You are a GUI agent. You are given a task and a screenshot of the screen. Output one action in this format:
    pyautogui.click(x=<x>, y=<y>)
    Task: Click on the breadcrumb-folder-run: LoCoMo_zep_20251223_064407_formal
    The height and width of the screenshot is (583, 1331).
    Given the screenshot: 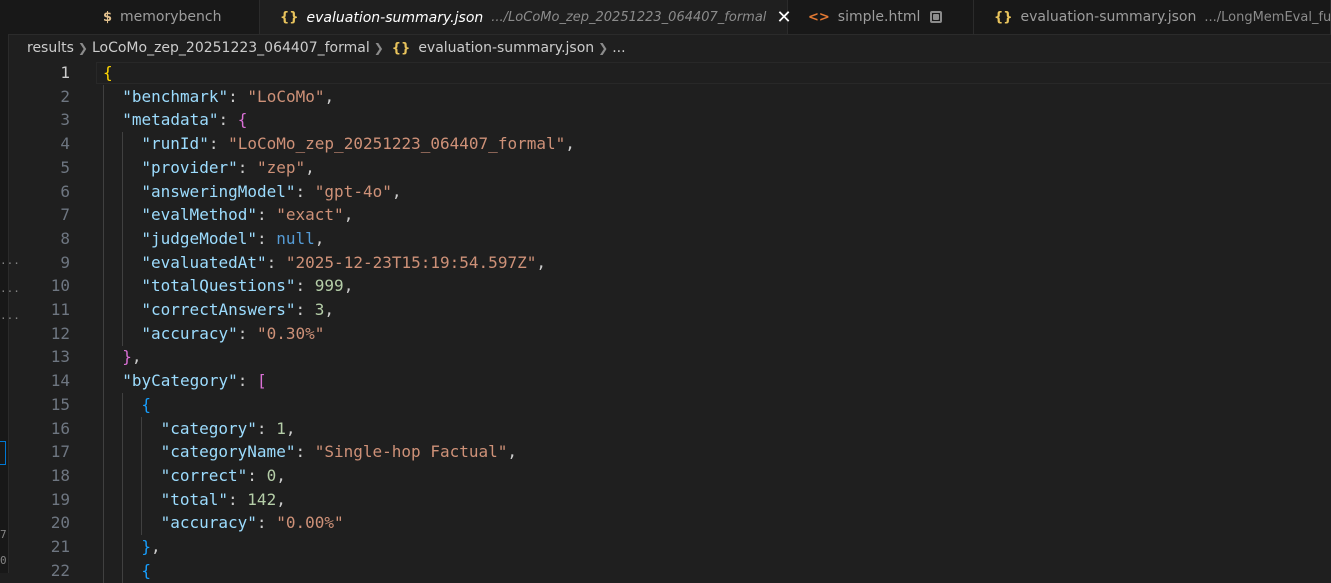 What is the action you would take?
    pyautogui.click(x=231, y=48)
    